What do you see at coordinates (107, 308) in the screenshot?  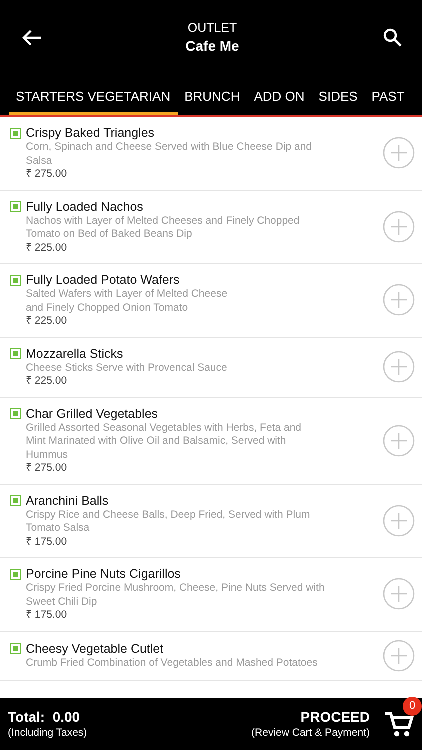 I see `item-description: and Finely Chopped Onion Tomato` at bounding box center [107, 308].